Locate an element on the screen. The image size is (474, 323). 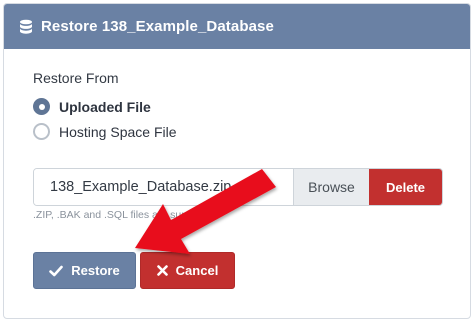
radio-uploaded-file: Uploaded File is located at coordinates (92, 106).